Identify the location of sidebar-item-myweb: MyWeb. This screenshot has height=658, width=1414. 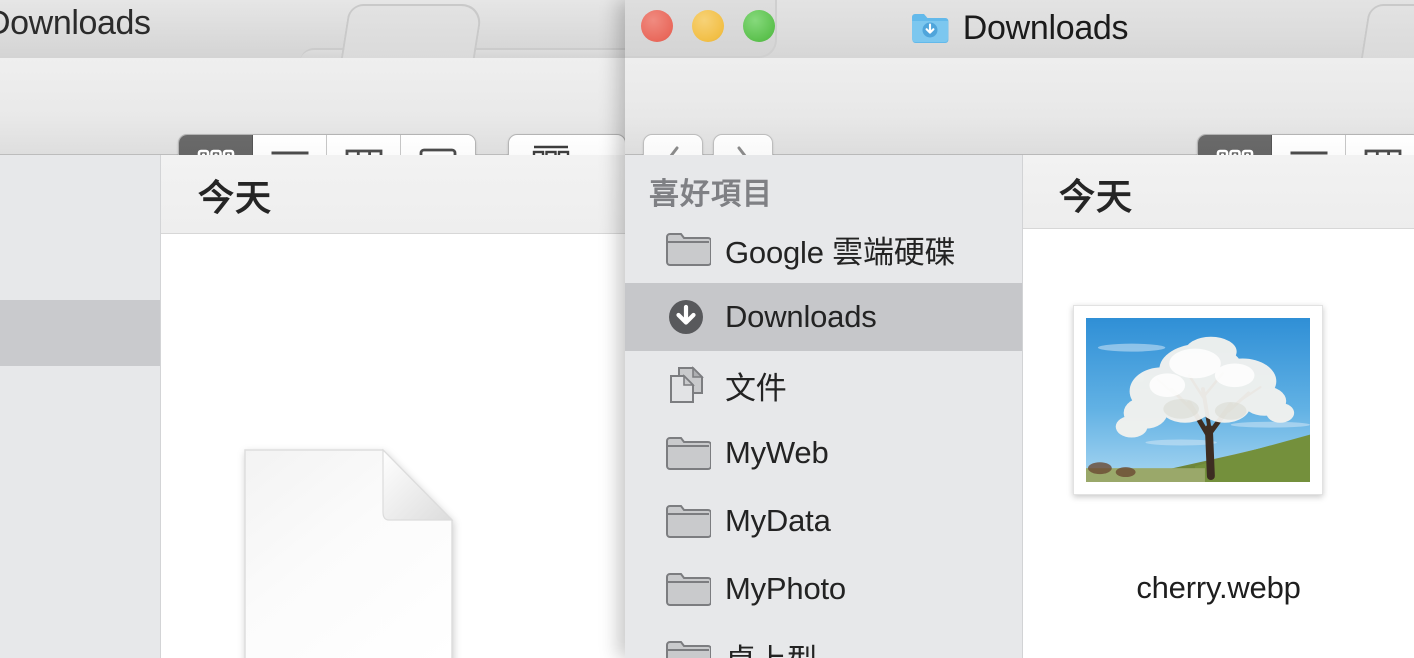
(823, 453).